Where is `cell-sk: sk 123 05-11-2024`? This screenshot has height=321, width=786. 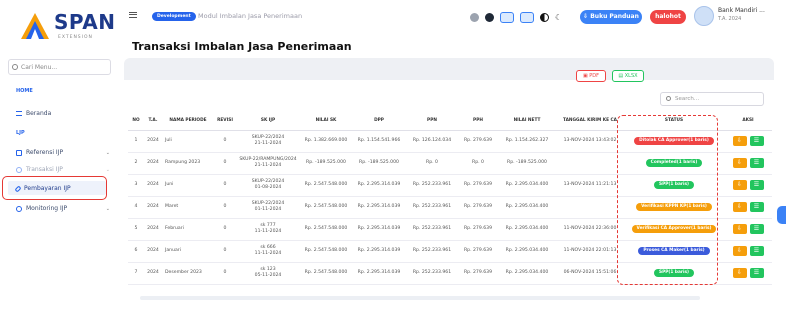
cell-sk: sk 123 05-11-2024 is located at coordinates (268, 273).